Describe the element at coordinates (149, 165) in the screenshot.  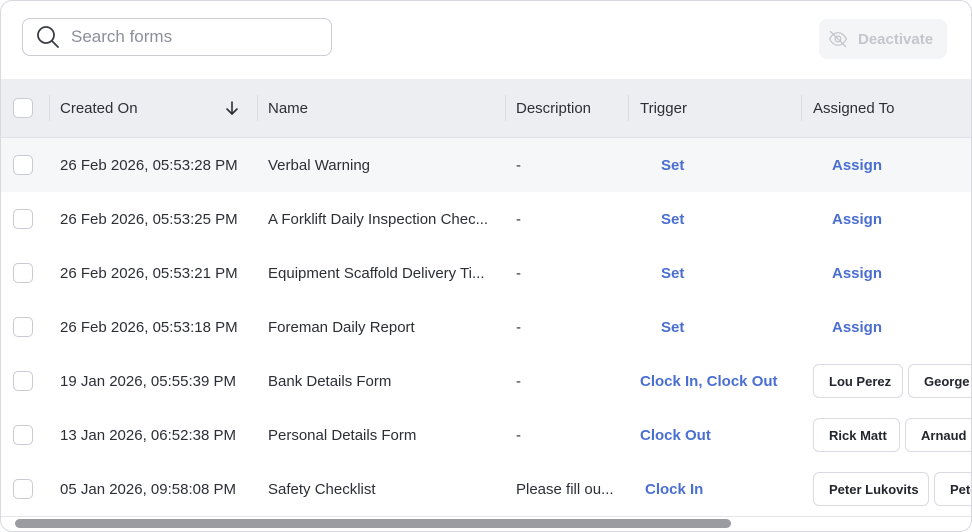
I see `created-on-cell: 26 Feb 2026, 05:53:28 PM` at that location.